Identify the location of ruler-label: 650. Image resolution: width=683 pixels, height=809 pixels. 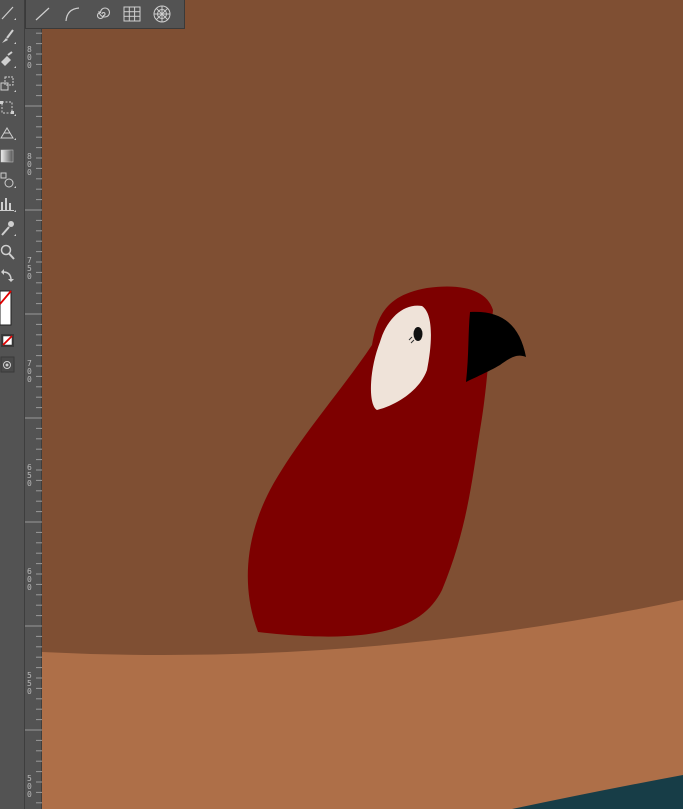
(29, 475).